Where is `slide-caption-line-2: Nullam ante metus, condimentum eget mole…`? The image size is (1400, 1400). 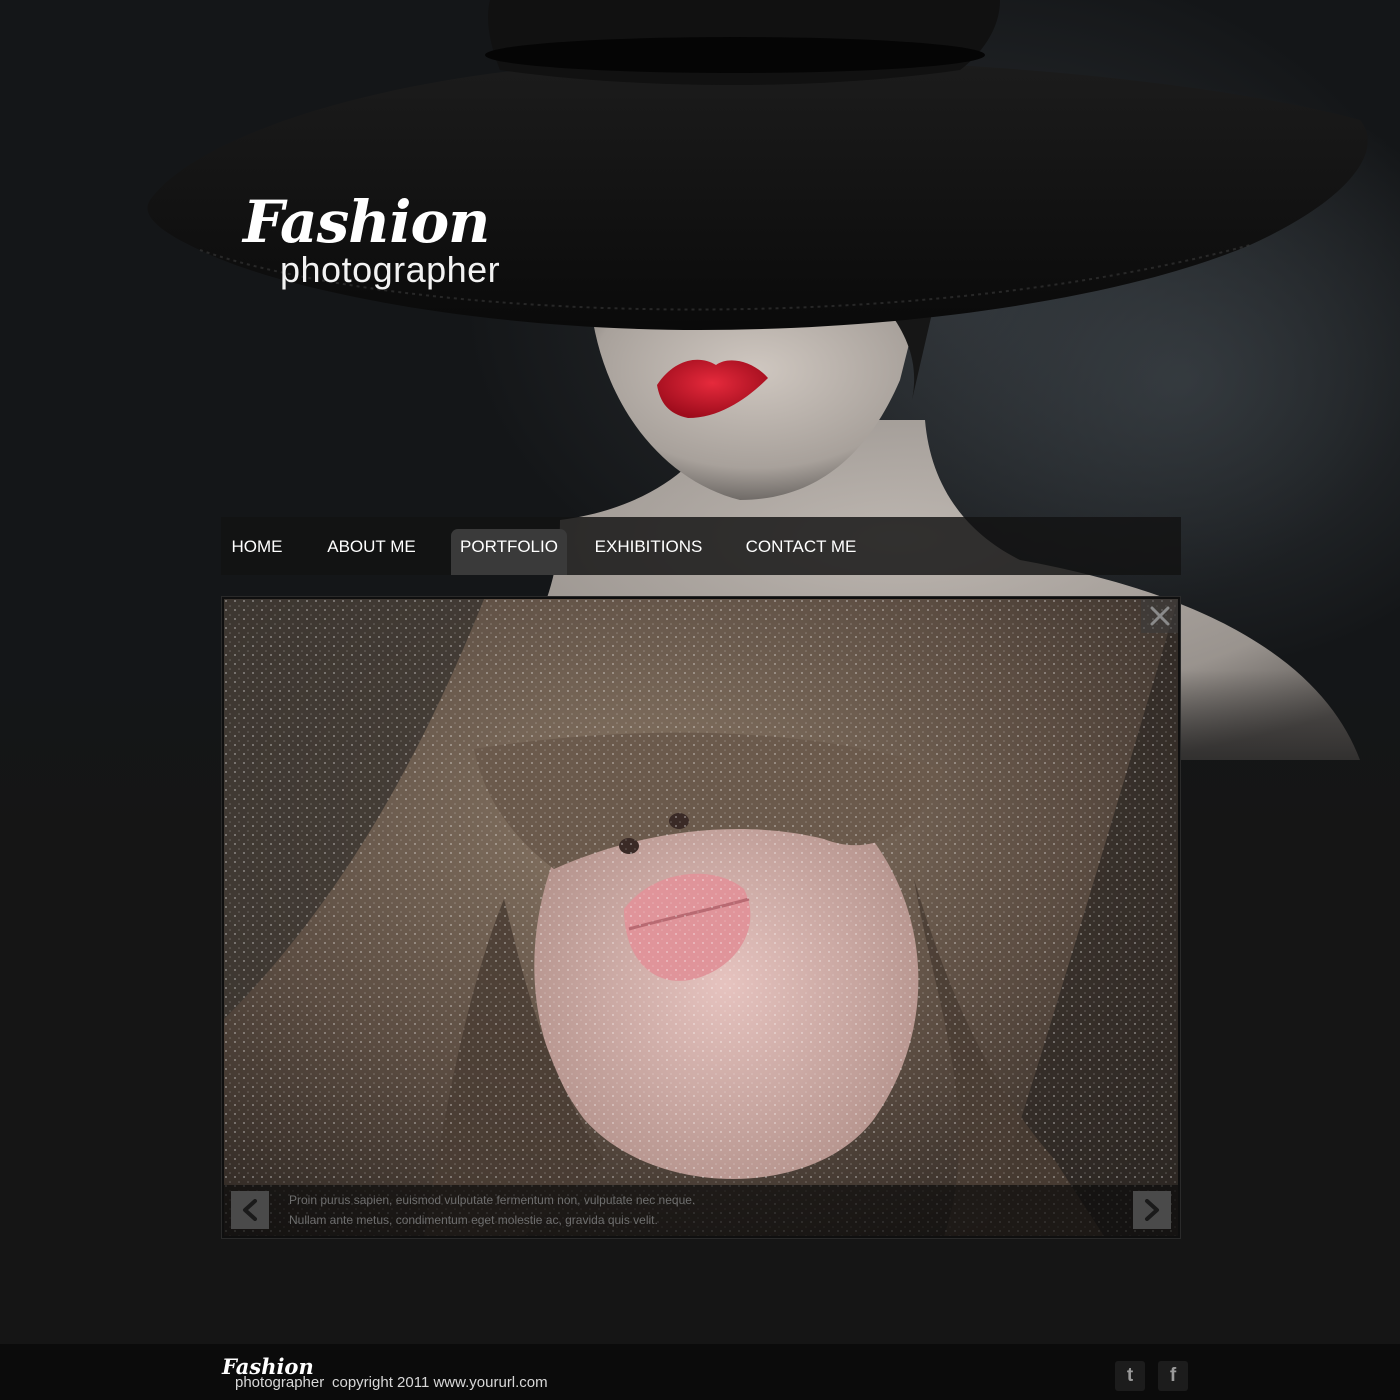
slide-caption-line-2: Nullam ante metus, condimentum eget mole… is located at coordinates (473, 1220).